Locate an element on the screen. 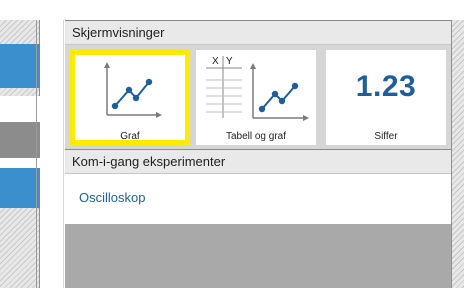  digits-tile-label: Siffer is located at coordinates (386, 136).